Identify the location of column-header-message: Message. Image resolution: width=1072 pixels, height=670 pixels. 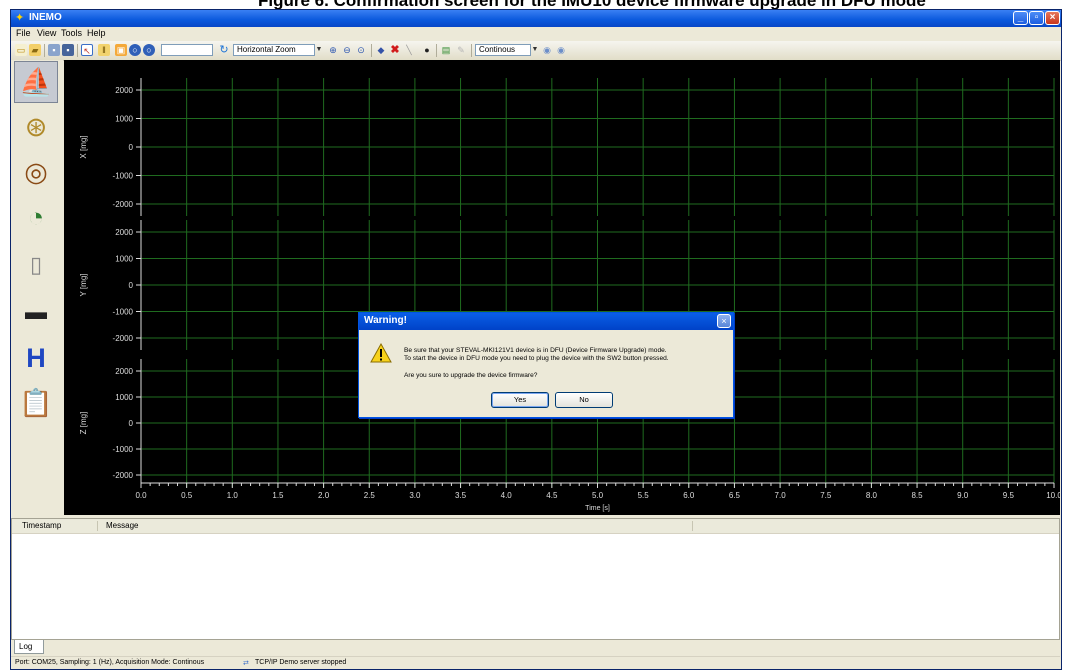
(122, 525).